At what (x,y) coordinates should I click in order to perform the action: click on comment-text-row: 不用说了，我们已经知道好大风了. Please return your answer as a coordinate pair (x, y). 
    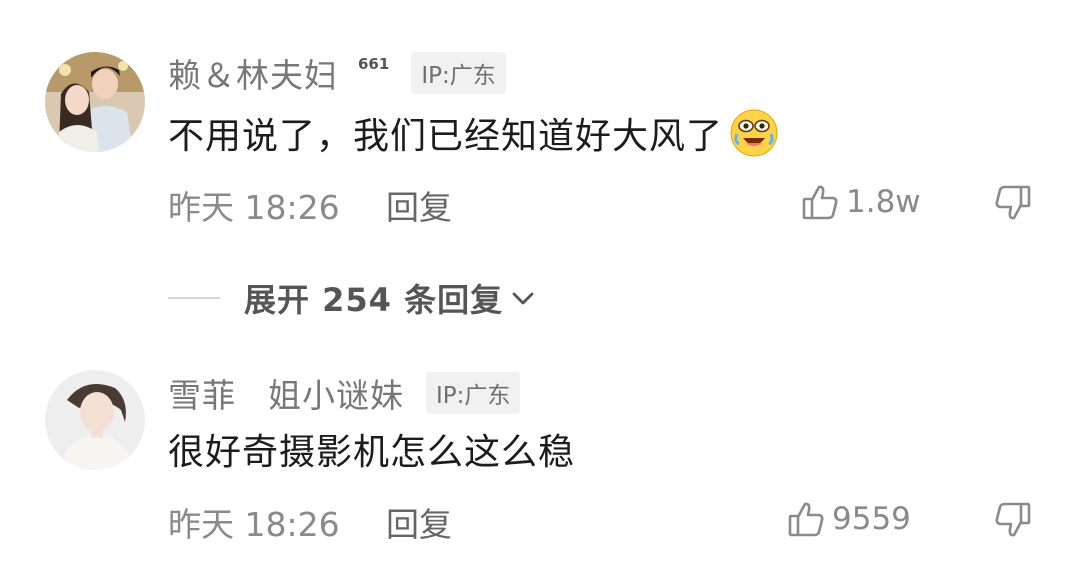
    Looking at the image, I should click on (473, 133).